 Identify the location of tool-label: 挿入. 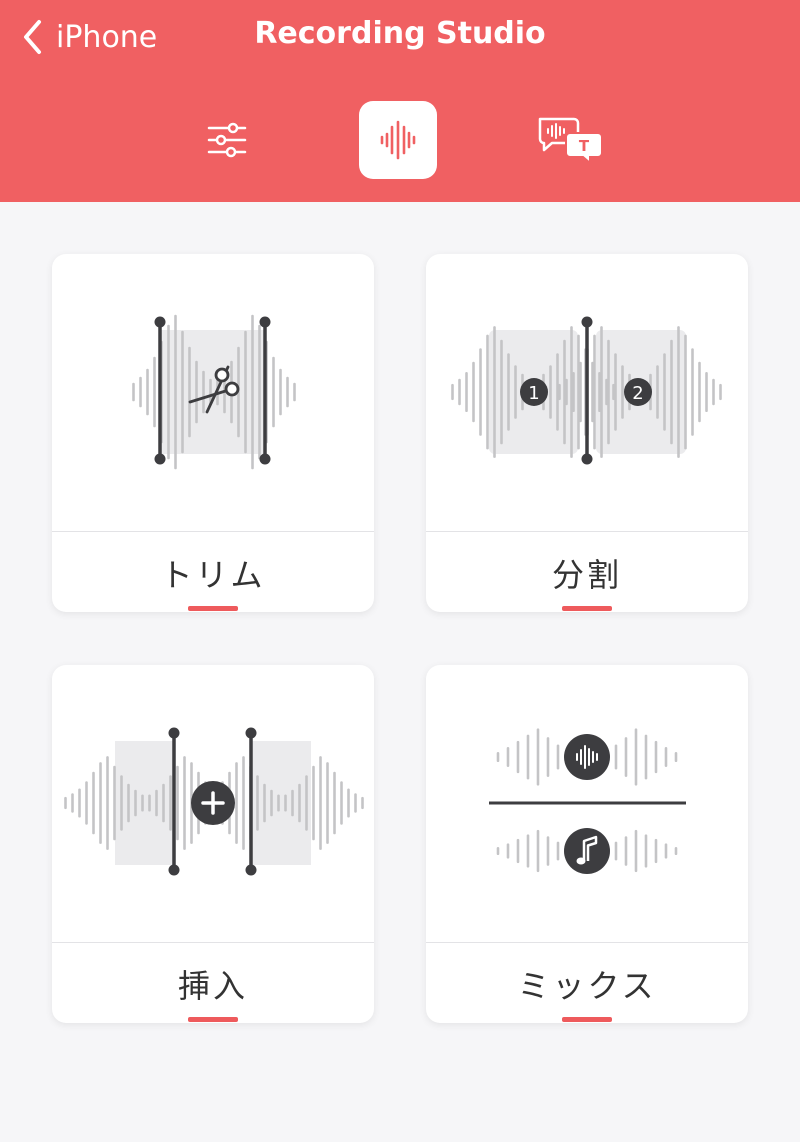
(212, 986).